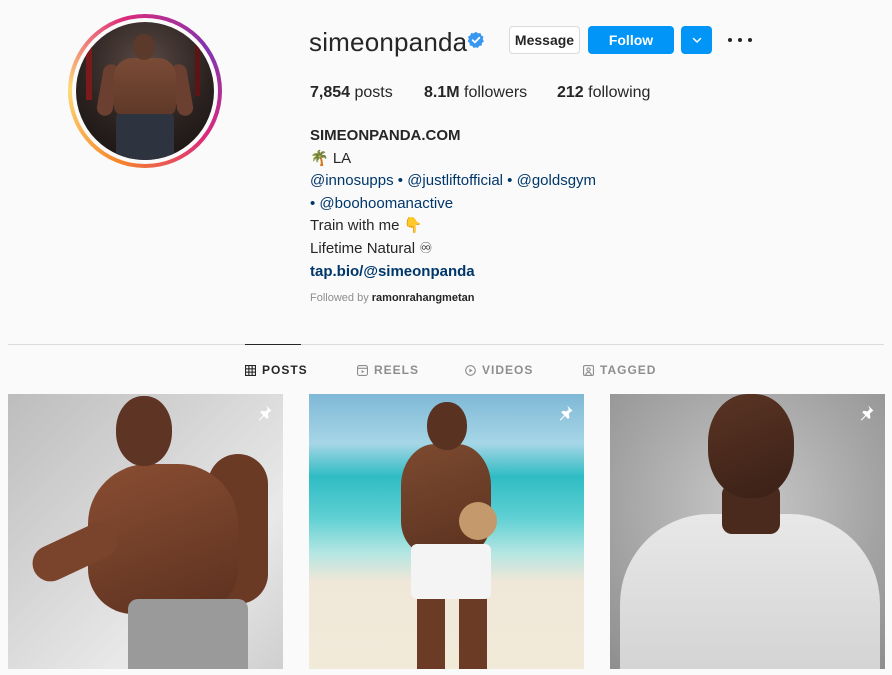  Describe the element at coordinates (145, 137) in the screenshot. I see `avatar-figure-pants` at that location.